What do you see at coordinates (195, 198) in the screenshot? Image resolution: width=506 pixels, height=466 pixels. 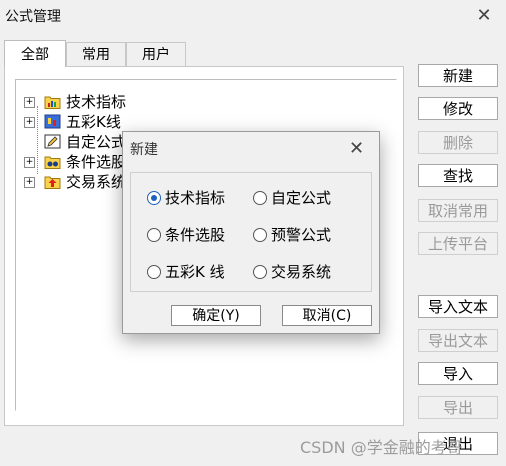 I see `radio-label: 技术指标` at bounding box center [195, 198].